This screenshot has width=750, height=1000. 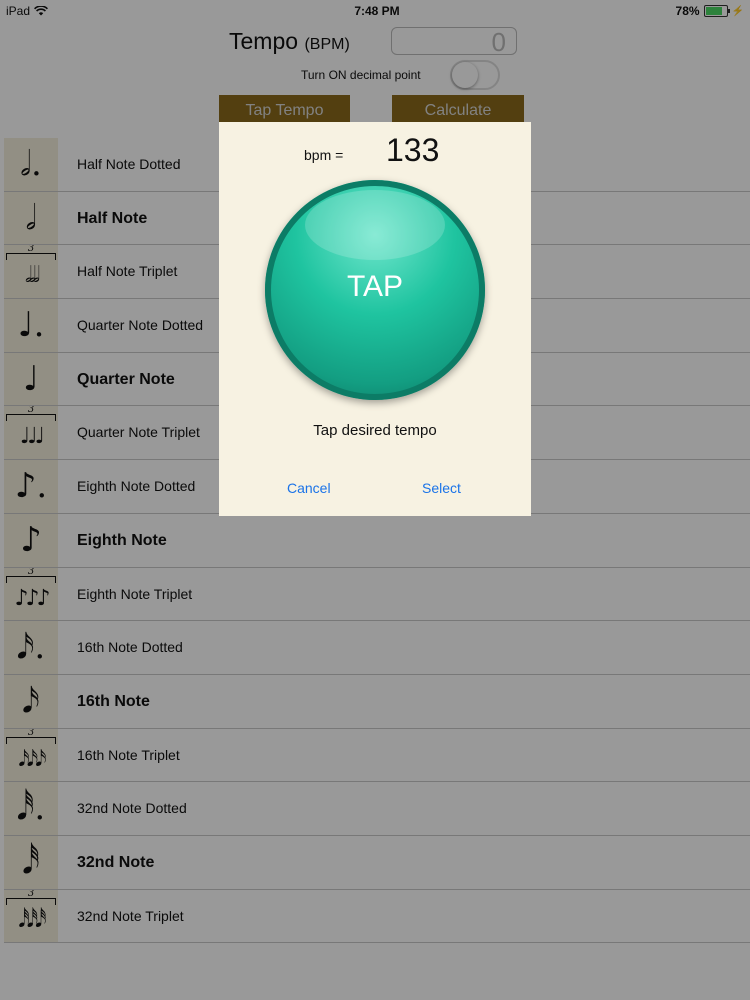 I want to click on tap-button: TAP, so click(x=375, y=290).